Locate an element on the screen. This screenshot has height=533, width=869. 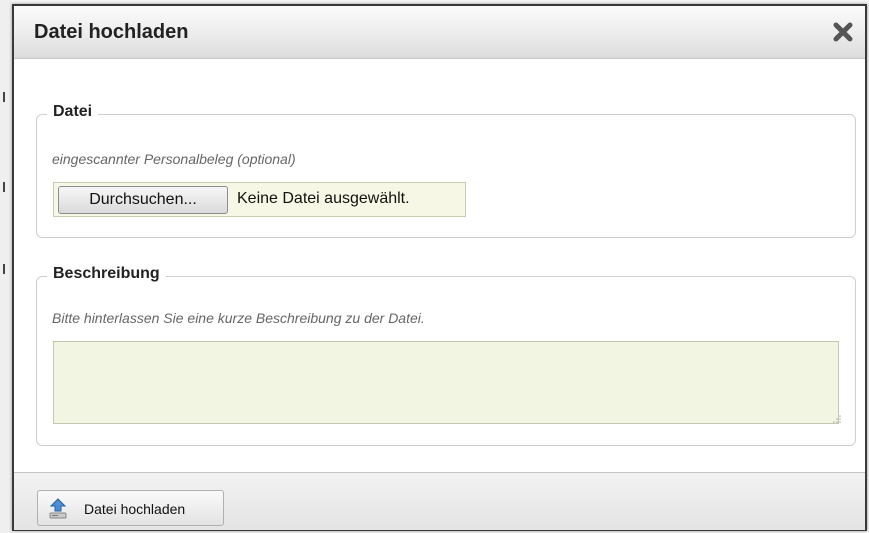
upload-button-label: Datei hochladen is located at coordinates (135, 509).